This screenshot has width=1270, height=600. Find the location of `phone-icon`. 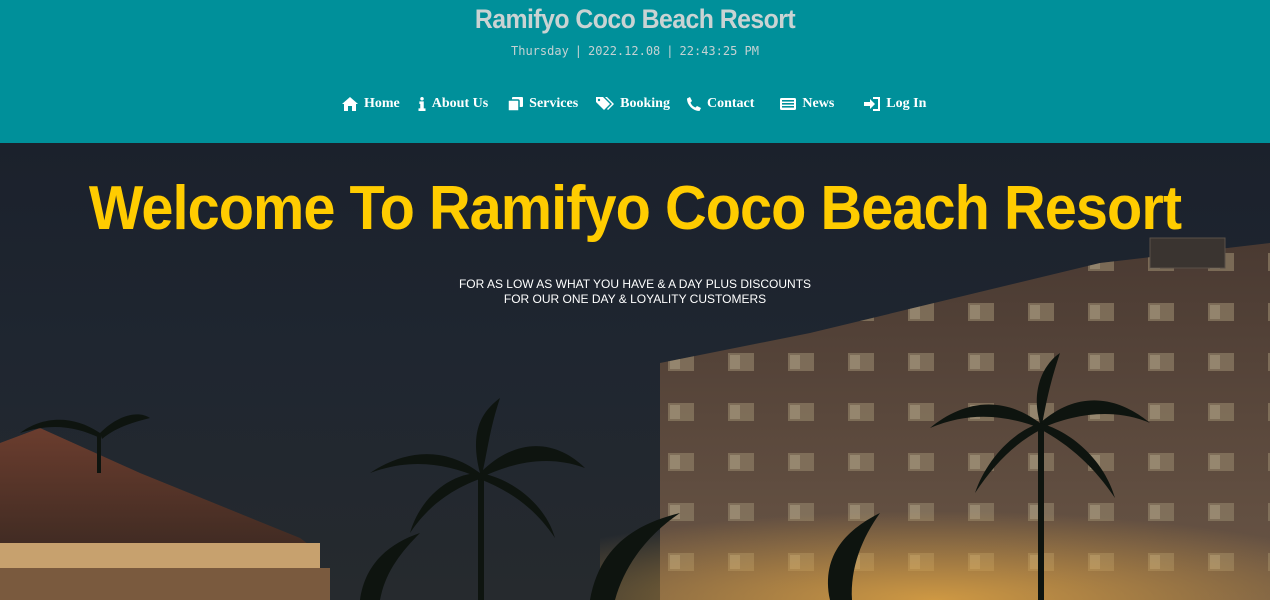

phone-icon is located at coordinates (693, 104).